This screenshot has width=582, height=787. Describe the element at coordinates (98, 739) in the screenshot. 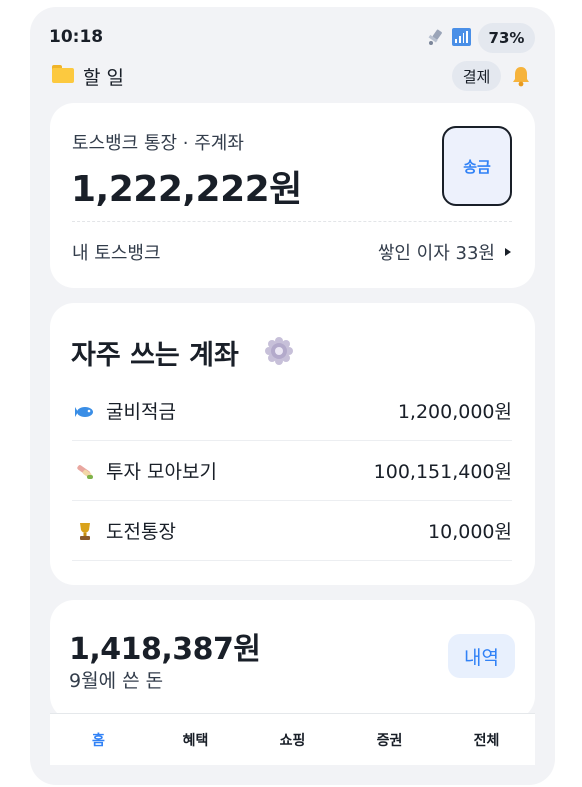

I see `tab-home: 홈` at that location.